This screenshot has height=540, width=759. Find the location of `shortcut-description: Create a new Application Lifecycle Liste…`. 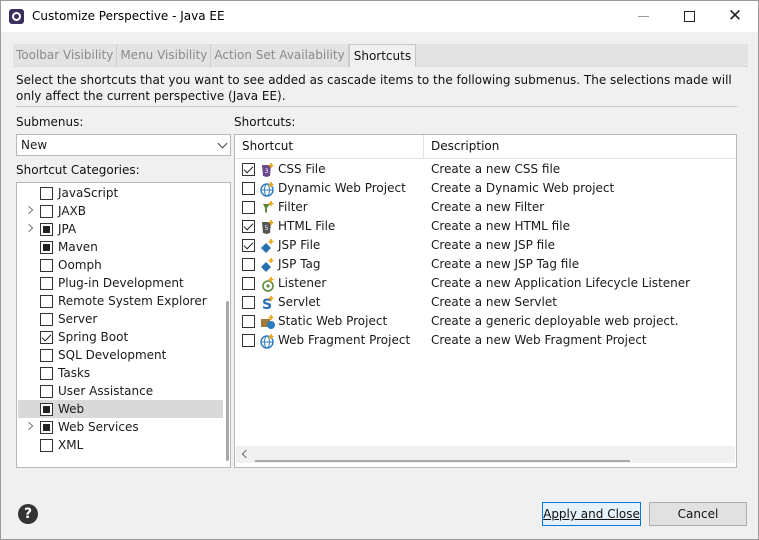

shortcut-description: Create a new Application Lifecycle Liste… is located at coordinates (561, 283).